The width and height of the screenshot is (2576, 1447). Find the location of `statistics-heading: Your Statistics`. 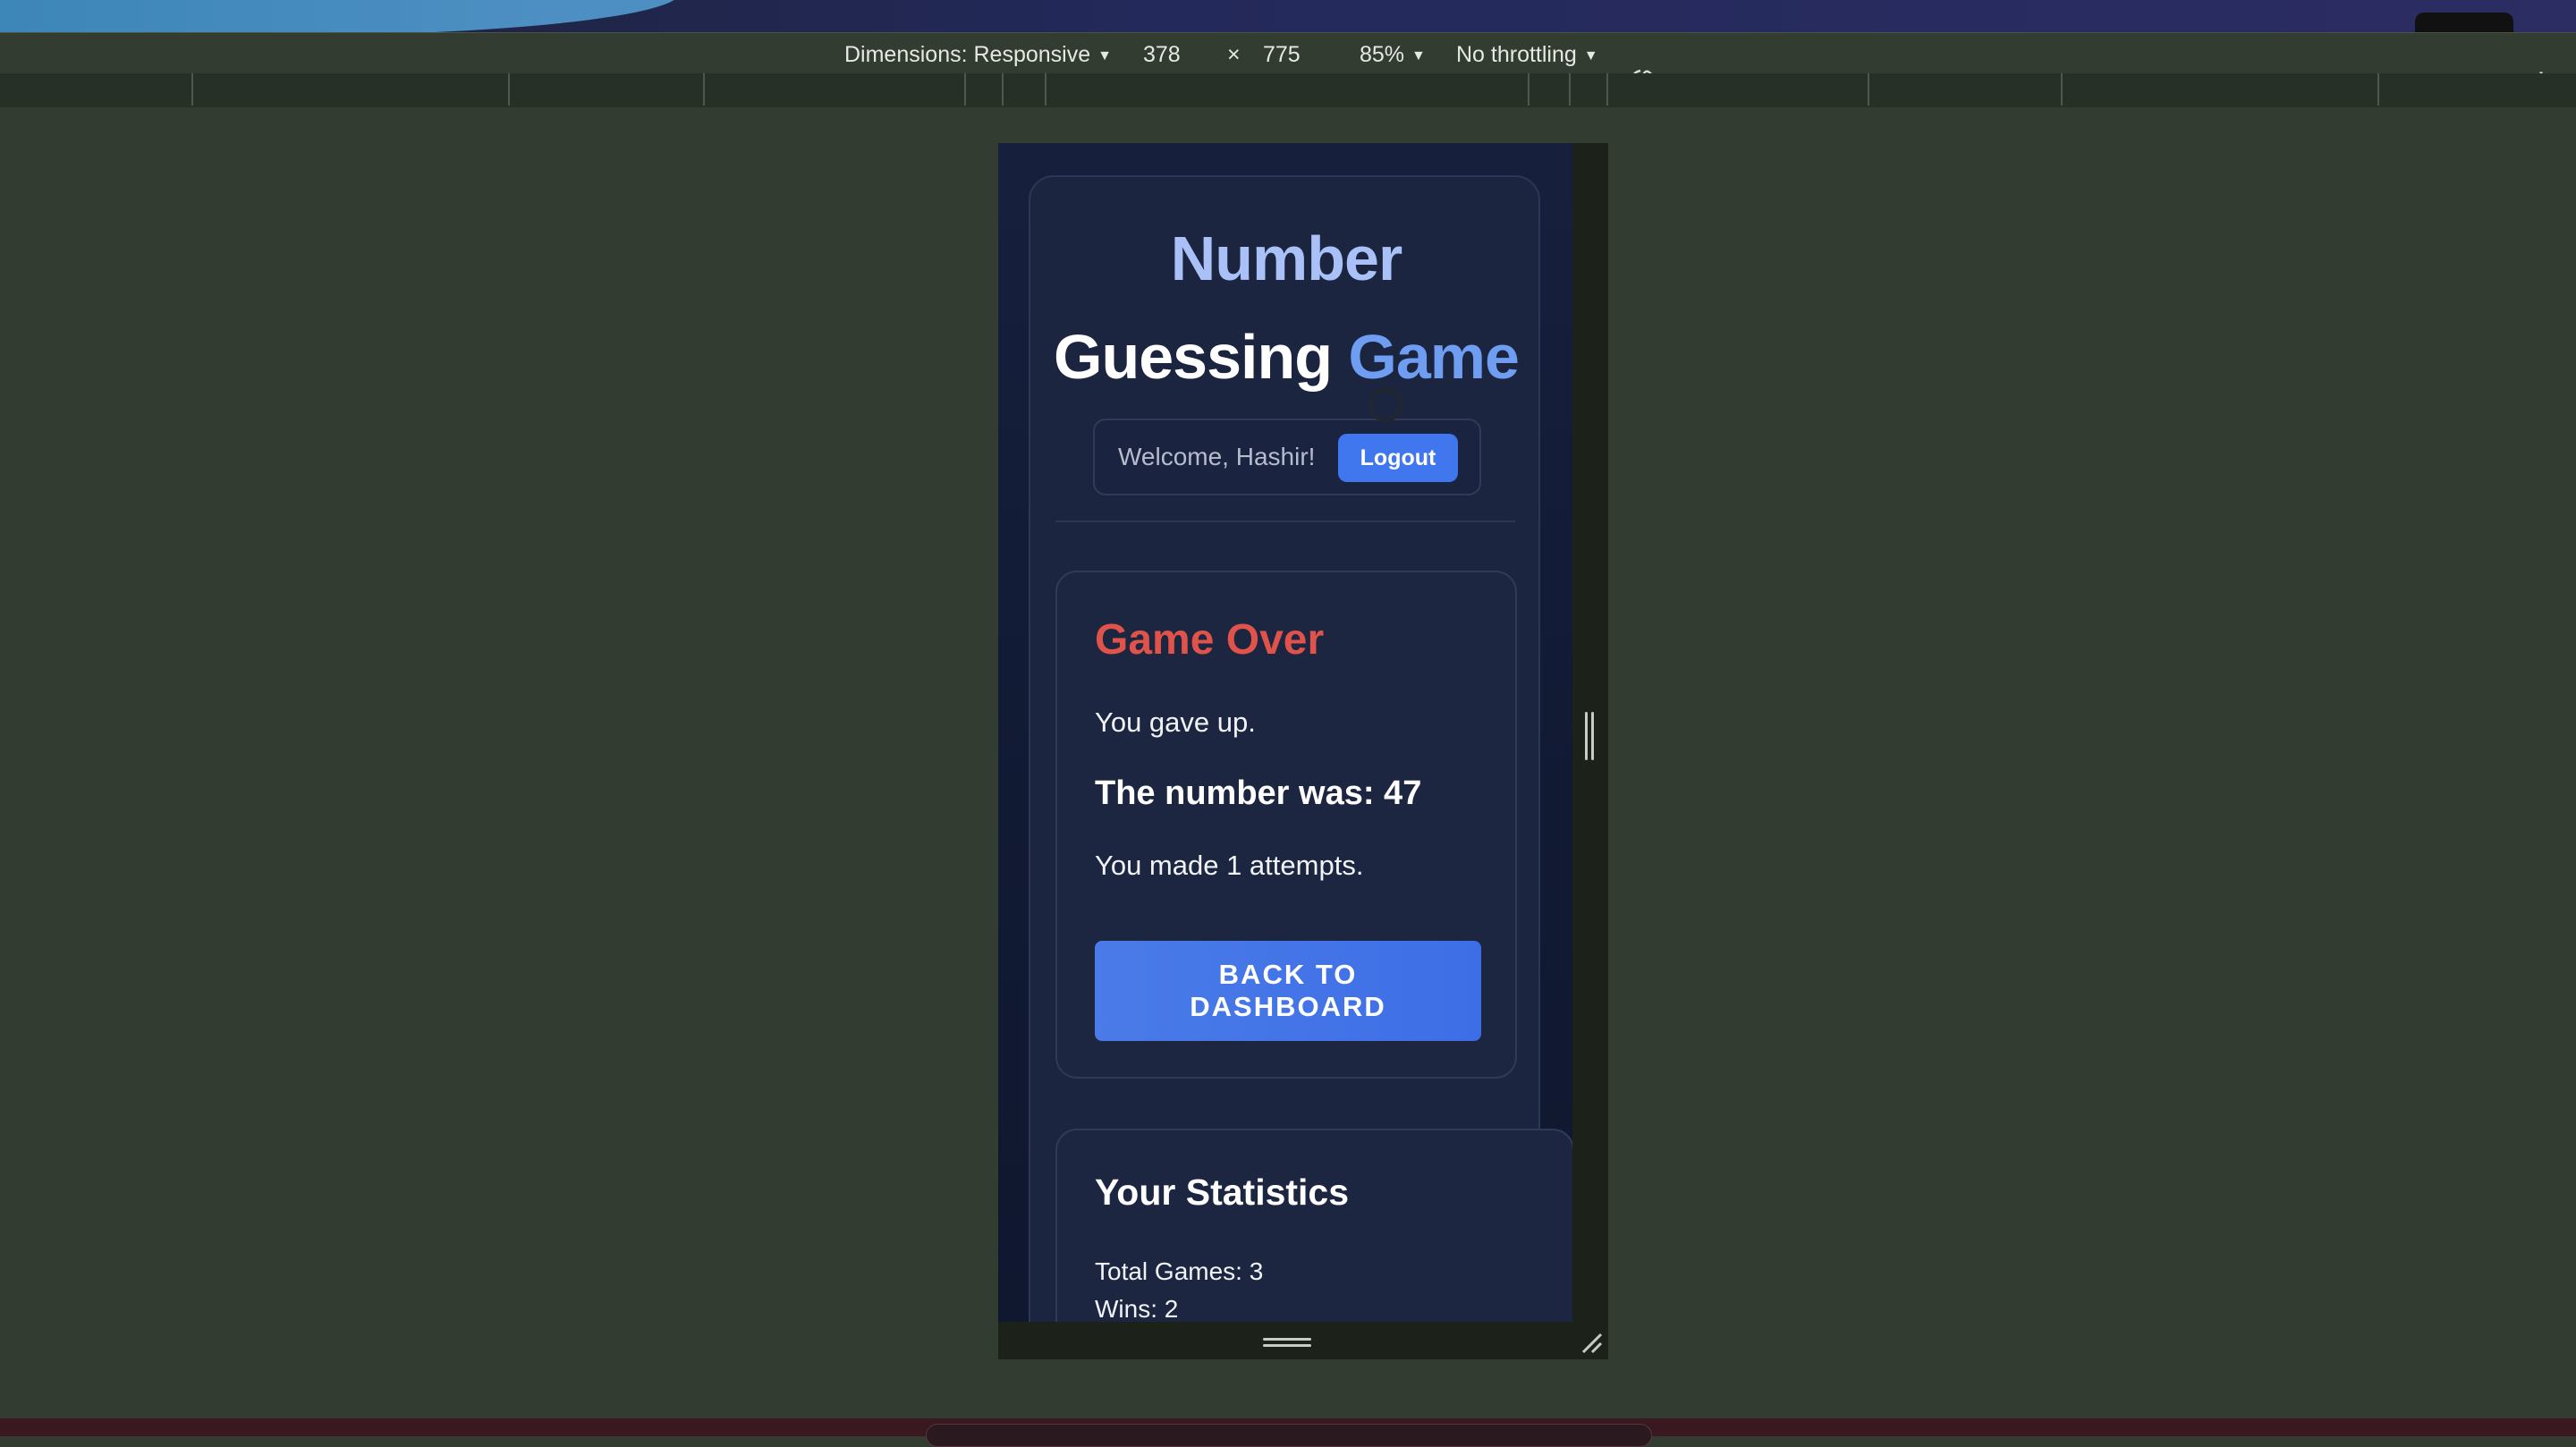

statistics-heading: Your Statistics is located at coordinates (1222, 1192).